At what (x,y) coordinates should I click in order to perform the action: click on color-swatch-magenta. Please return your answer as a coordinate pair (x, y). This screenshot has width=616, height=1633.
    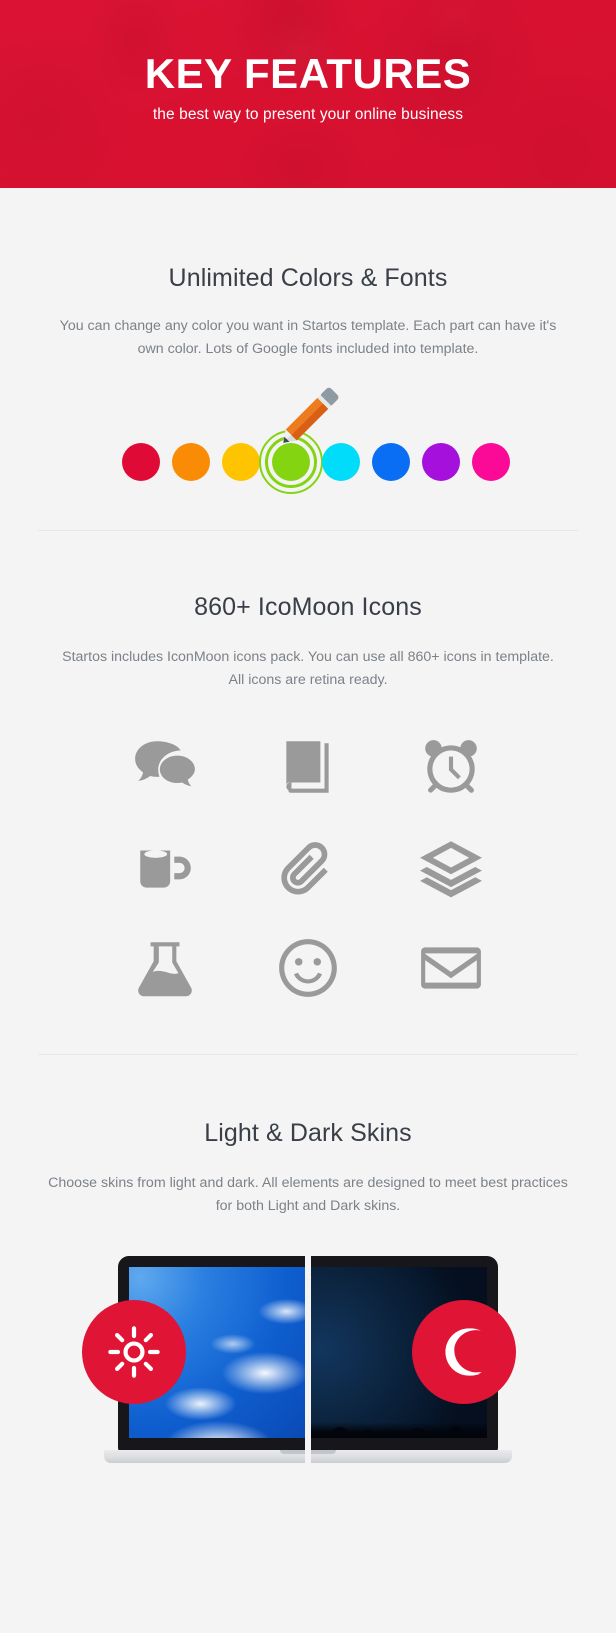
    Looking at the image, I should click on (491, 462).